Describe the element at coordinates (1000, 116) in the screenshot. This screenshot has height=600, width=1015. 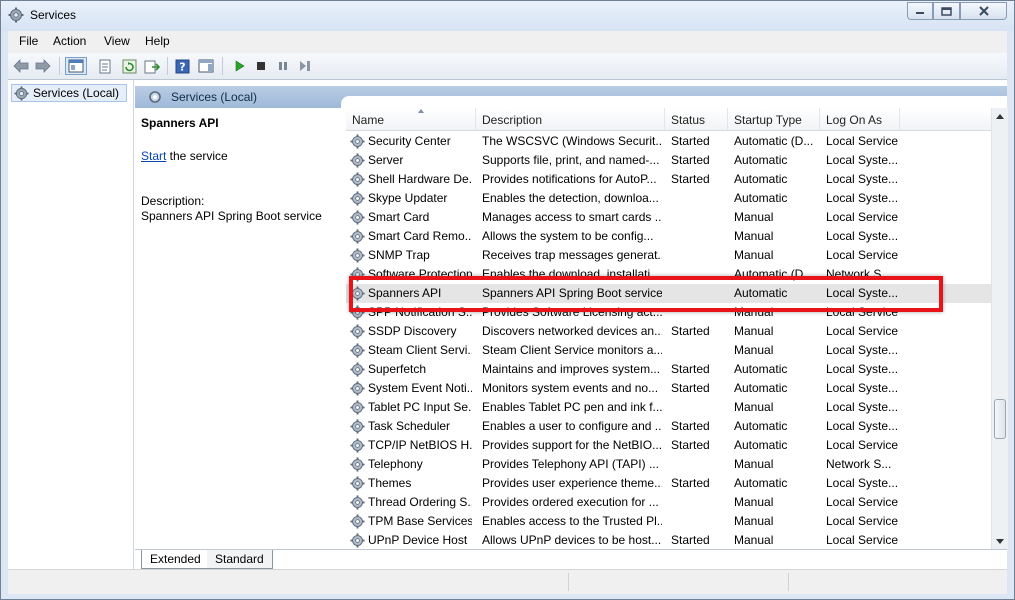
I see `scroll-up-button` at that location.